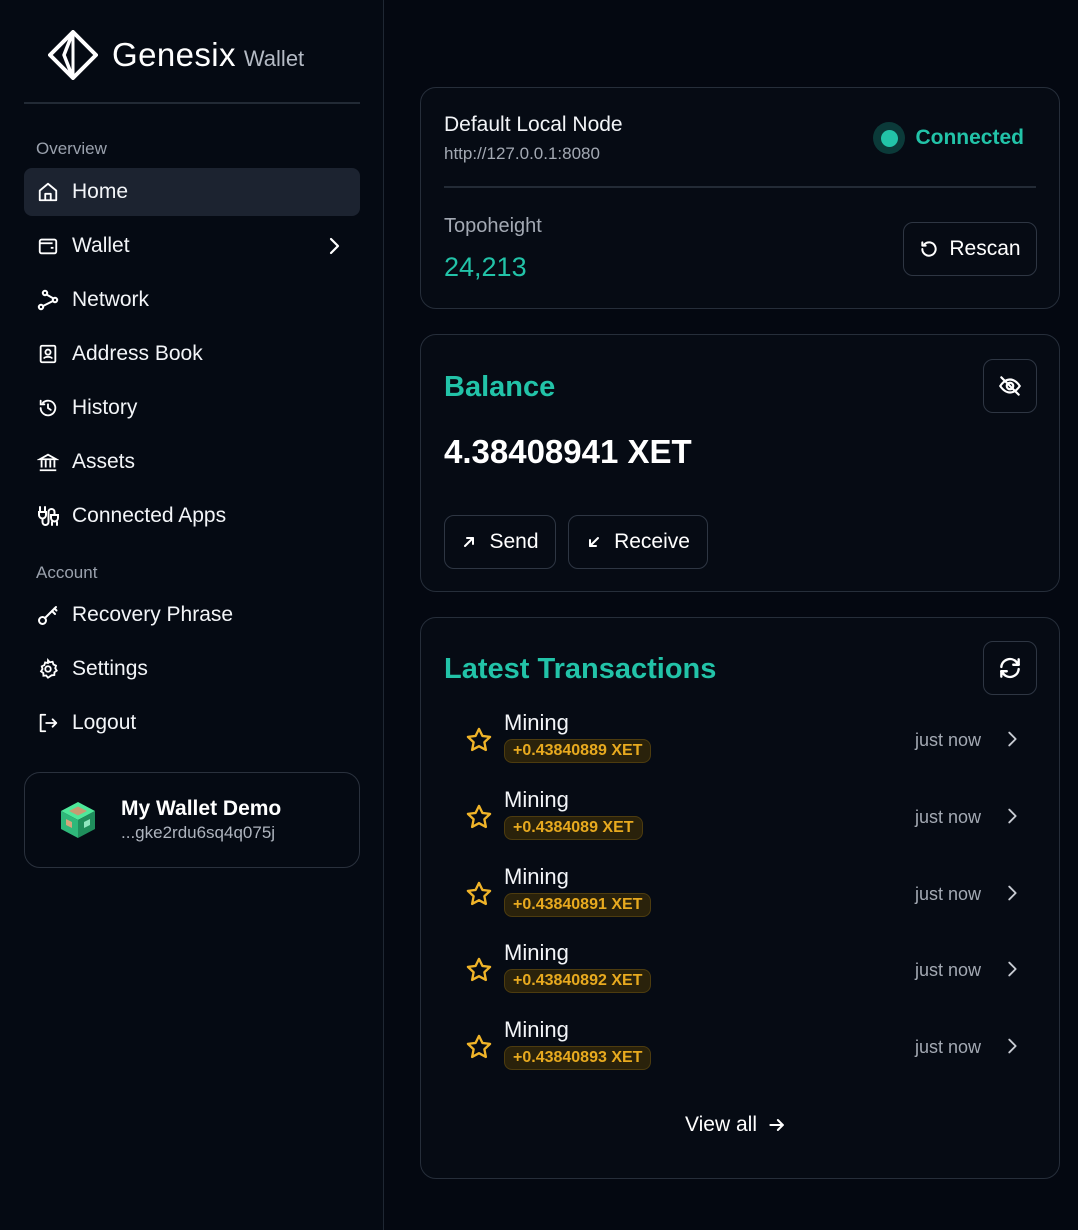 The height and width of the screenshot is (1230, 1078). I want to click on sidebar-item-label: Recovery Phrase, so click(153, 614).